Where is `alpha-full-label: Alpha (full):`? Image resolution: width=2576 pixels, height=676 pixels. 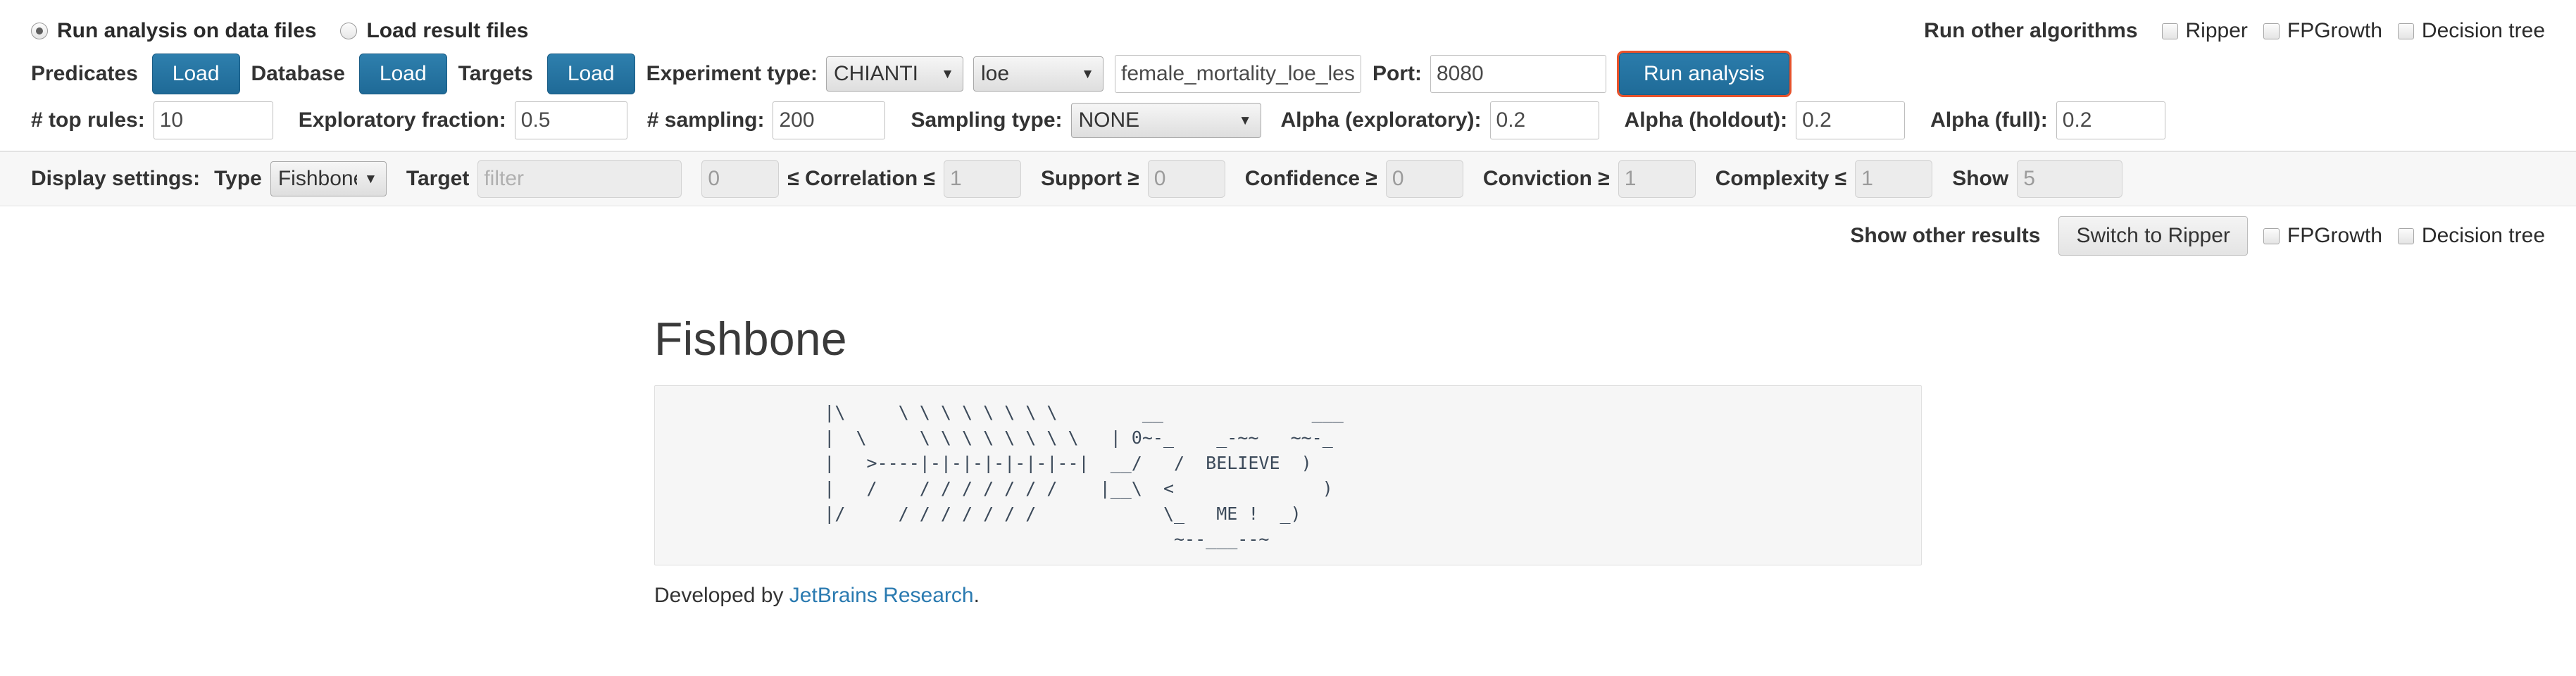 alpha-full-label: Alpha (full): is located at coordinates (1989, 120).